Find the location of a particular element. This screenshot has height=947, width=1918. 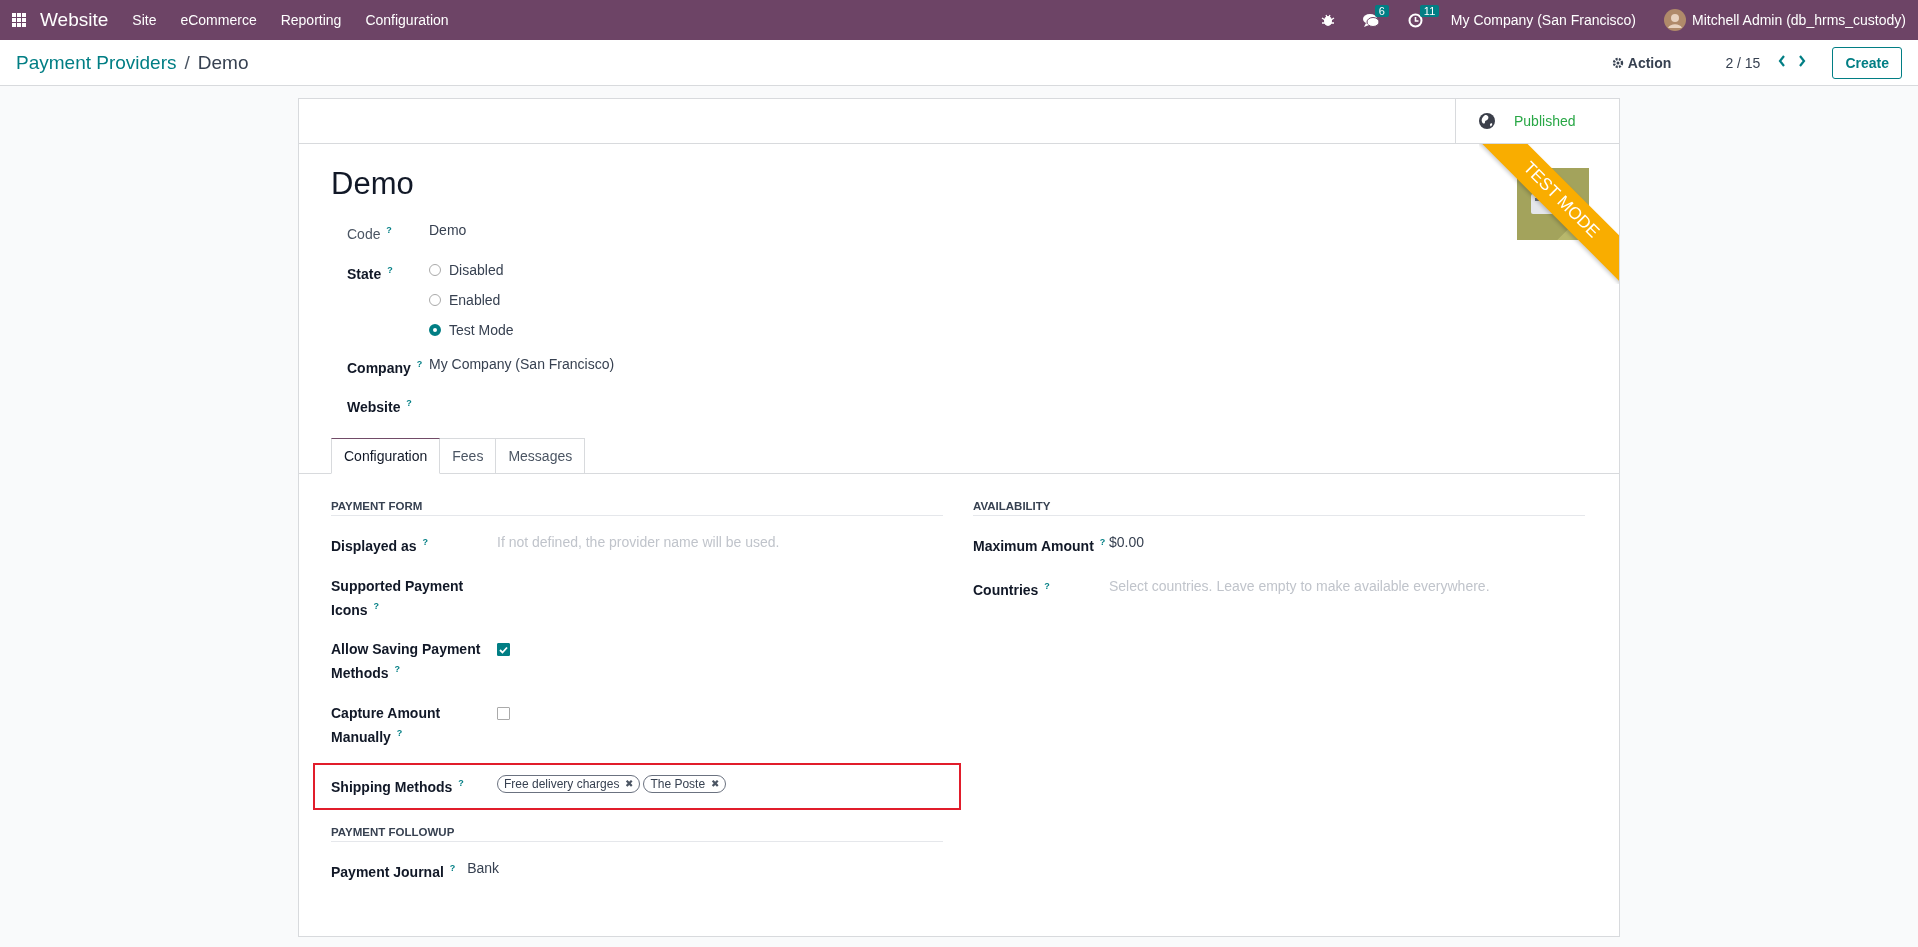

field-label: Shipping Methods $^{?}$ is located at coordinates (398, 786).